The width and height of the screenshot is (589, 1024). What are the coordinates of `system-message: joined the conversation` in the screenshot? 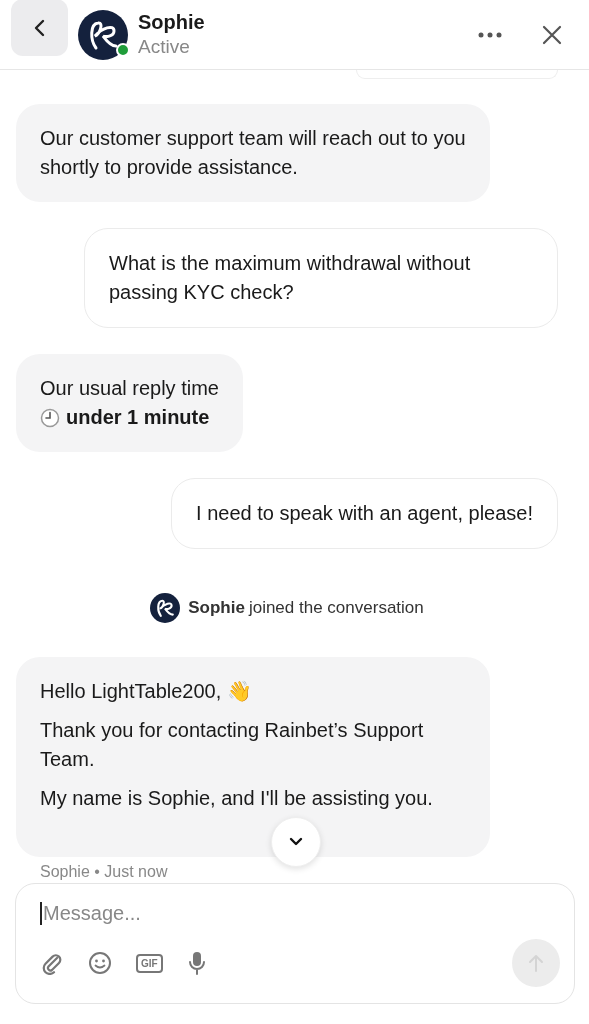 It's located at (336, 608).